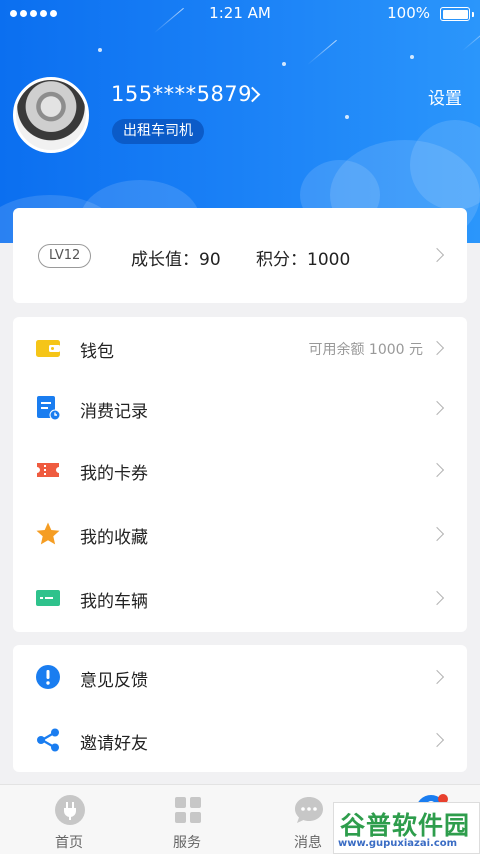  What do you see at coordinates (48, 533) in the screenshot?
I see `star-icon` at bounding box center [48, 533].